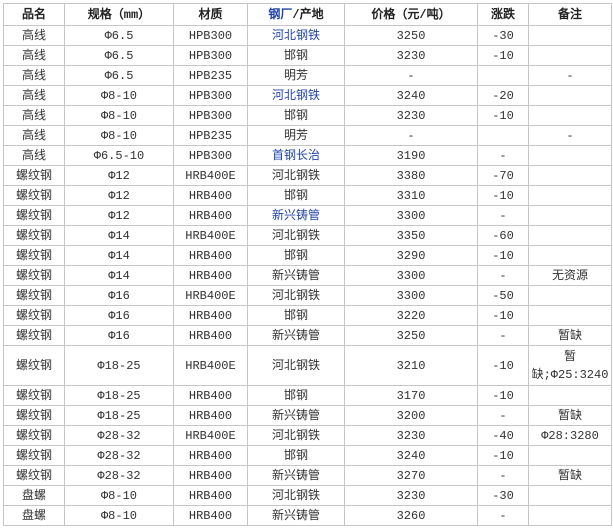 This screenshot has height=528, width=613. What do you see at coordinates (570, 14) in the screenshot?
I see `header-remark: 备注` at bounding box center [570, 14].